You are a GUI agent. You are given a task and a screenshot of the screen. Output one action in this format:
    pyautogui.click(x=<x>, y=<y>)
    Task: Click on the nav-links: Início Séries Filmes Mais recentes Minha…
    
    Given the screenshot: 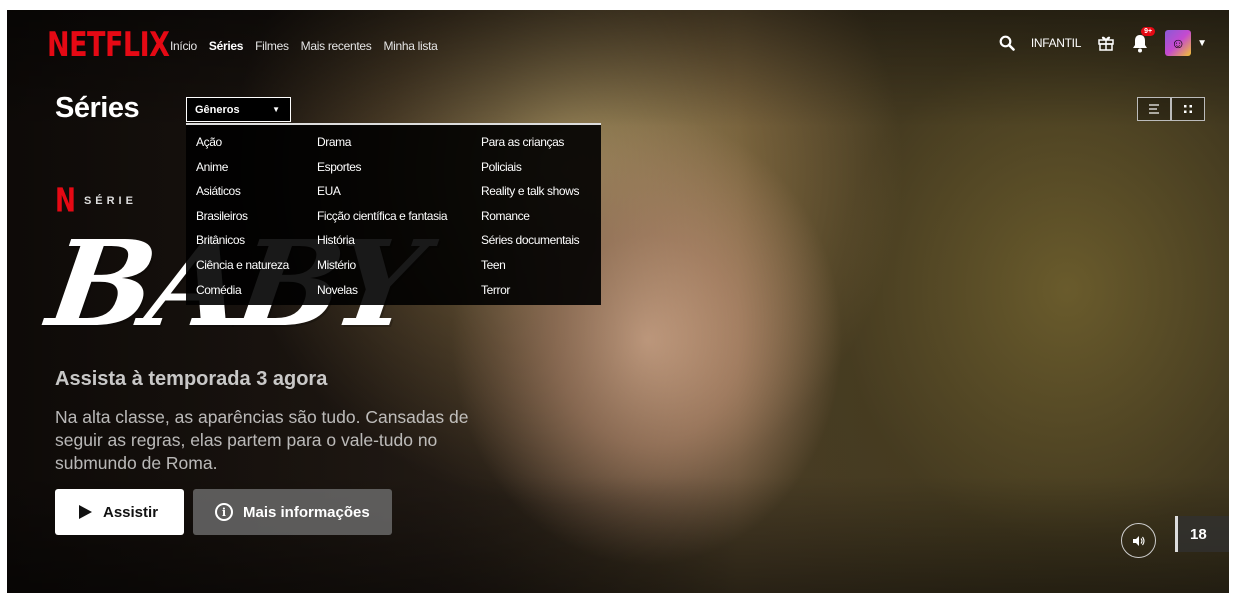 What is the action you would take?
    pyautogui.click(x=304, y=46)
    